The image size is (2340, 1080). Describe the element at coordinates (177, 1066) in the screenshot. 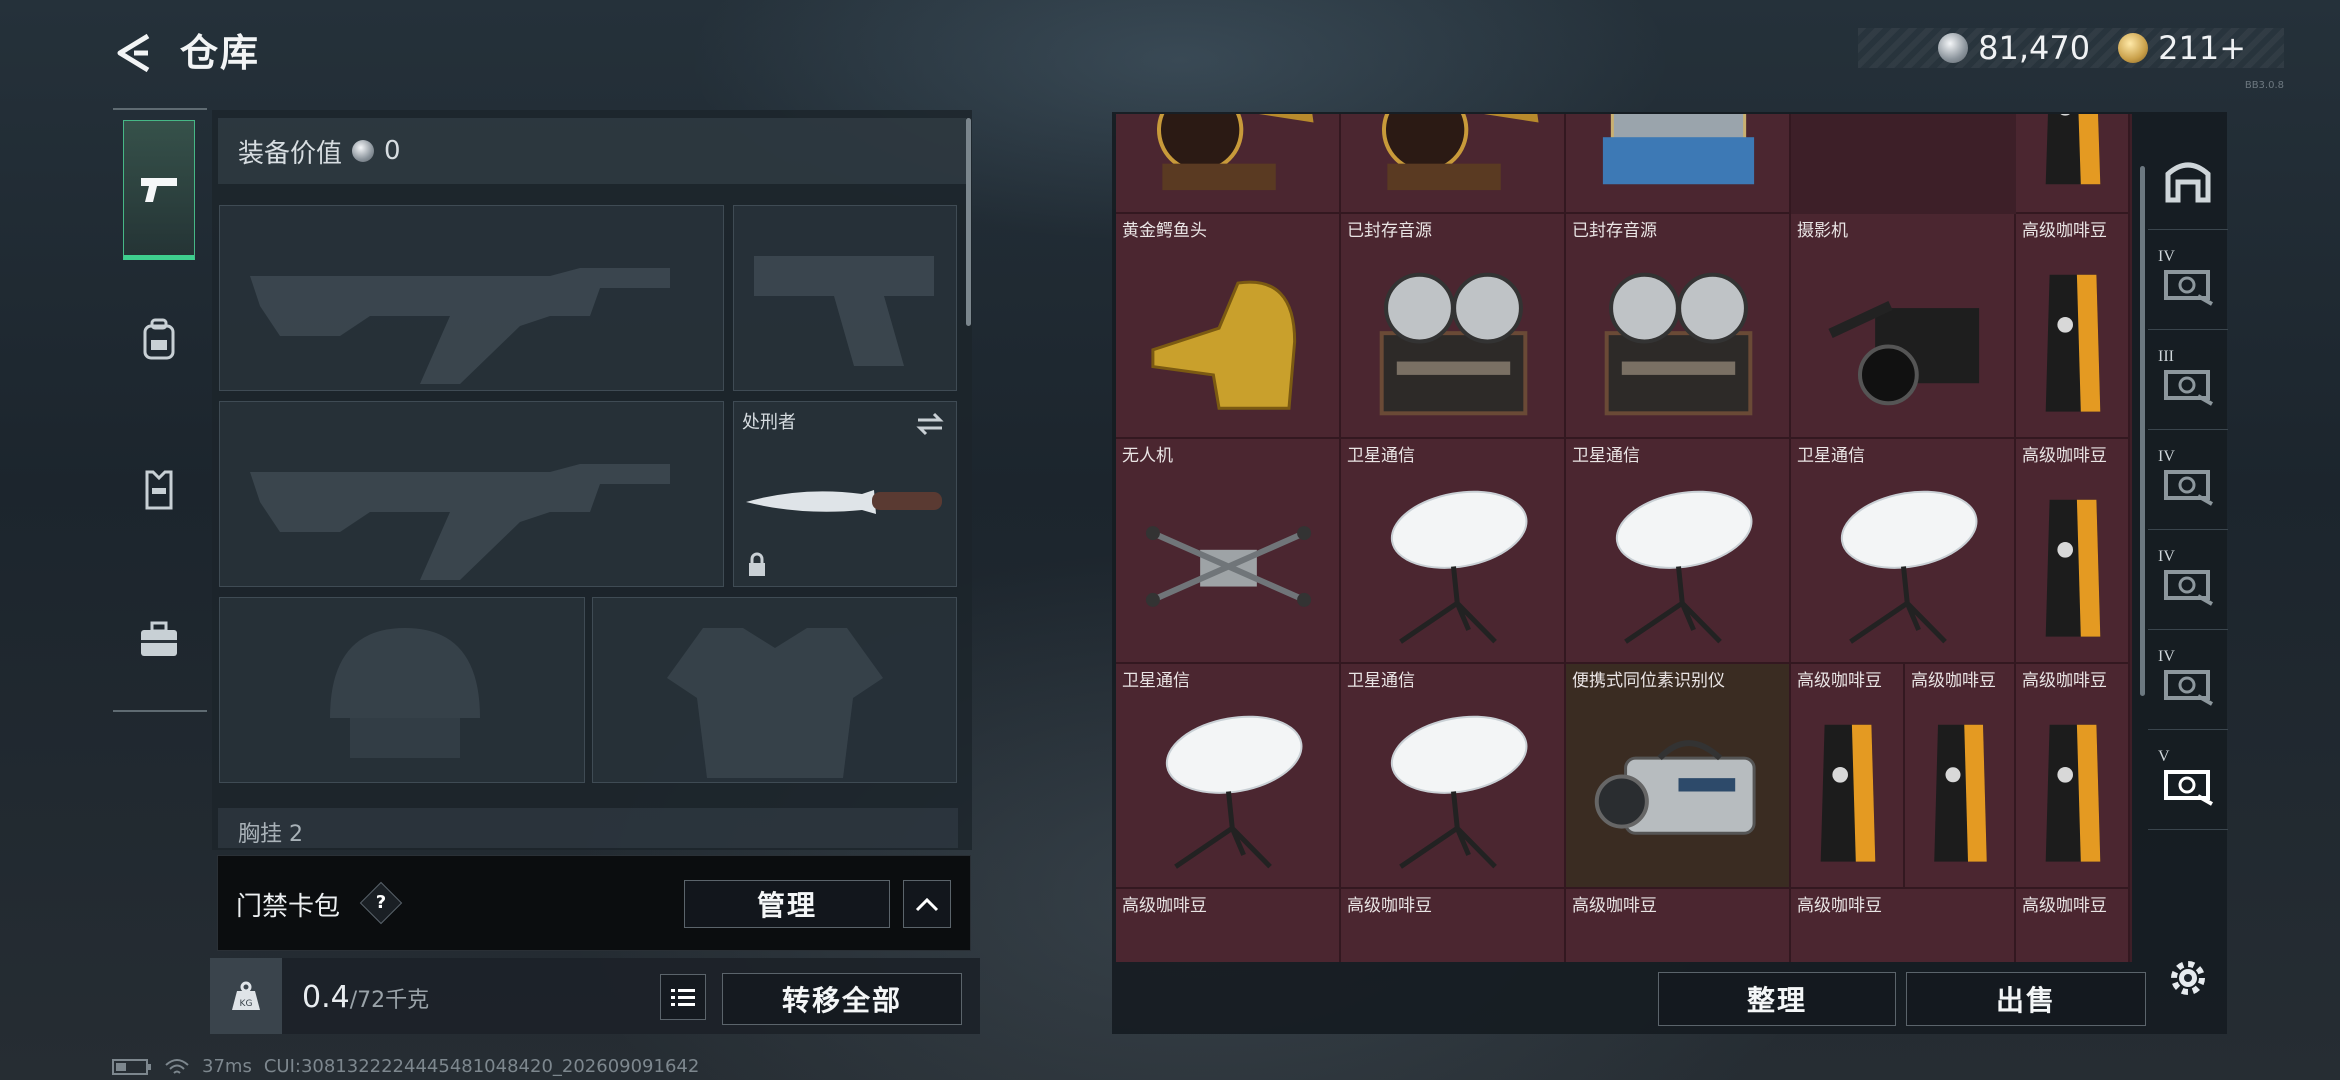

I see `wifi-icon` at that location.